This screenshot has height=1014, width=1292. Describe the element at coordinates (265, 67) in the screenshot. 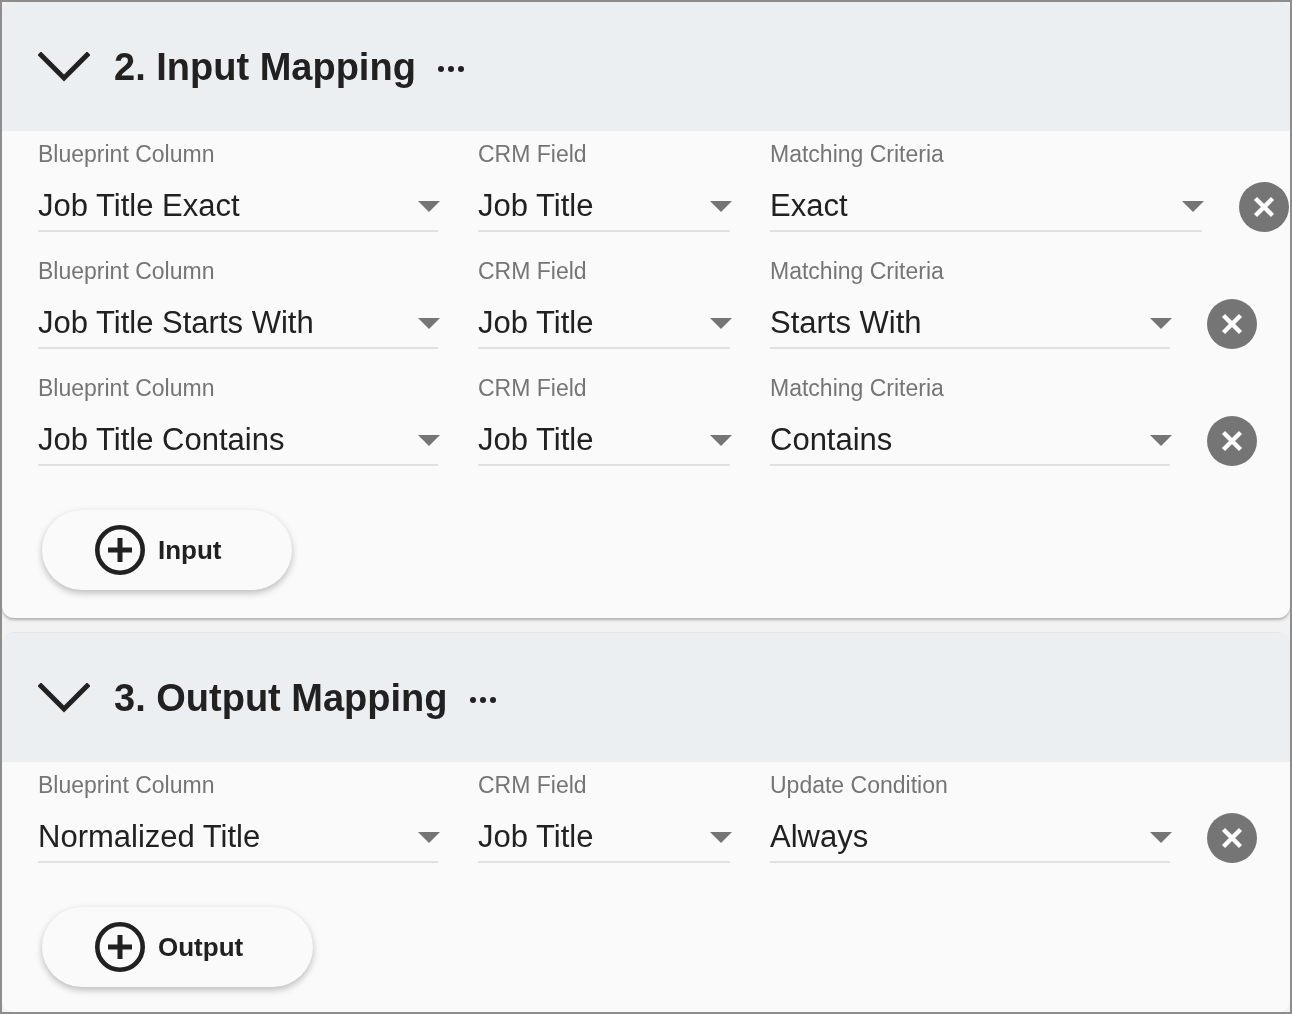

I see `section-title: 2. Input Mapping` at that location.